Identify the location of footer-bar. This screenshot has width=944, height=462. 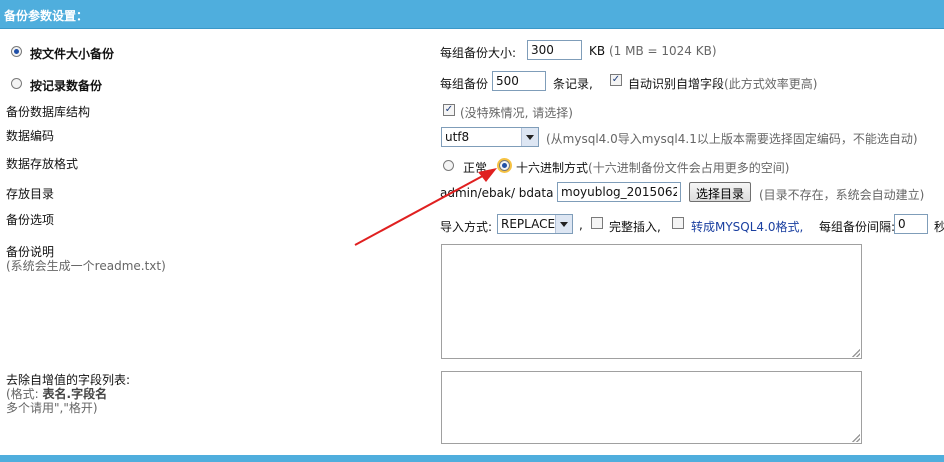
(472, 458).